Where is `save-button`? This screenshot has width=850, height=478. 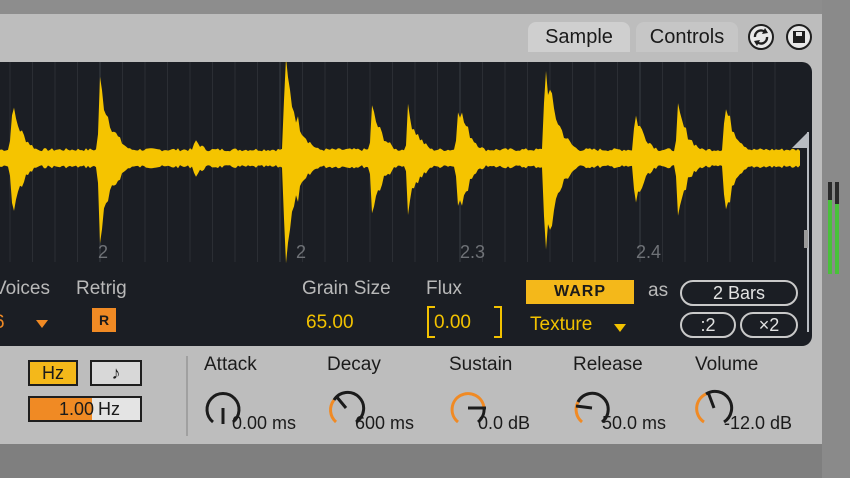 save-button is located at coordinates (799, 37).